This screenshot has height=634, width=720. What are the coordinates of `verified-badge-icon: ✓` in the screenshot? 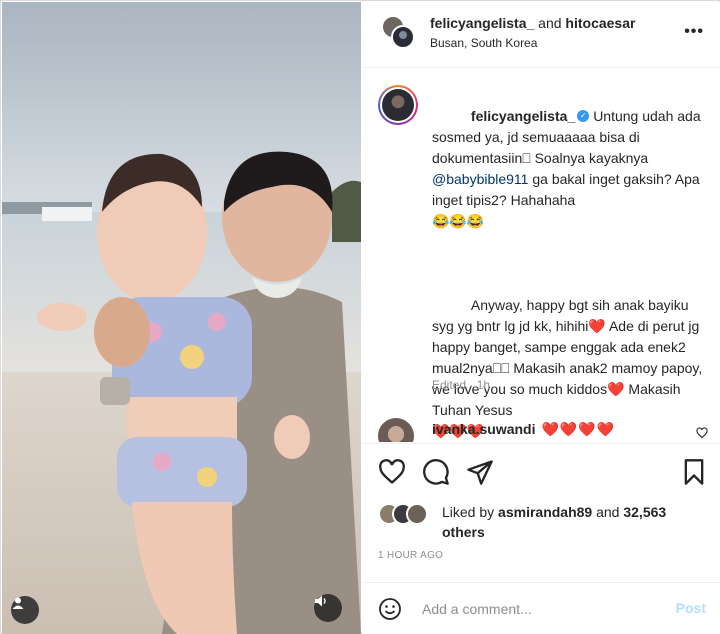 It's located at (583, 116).